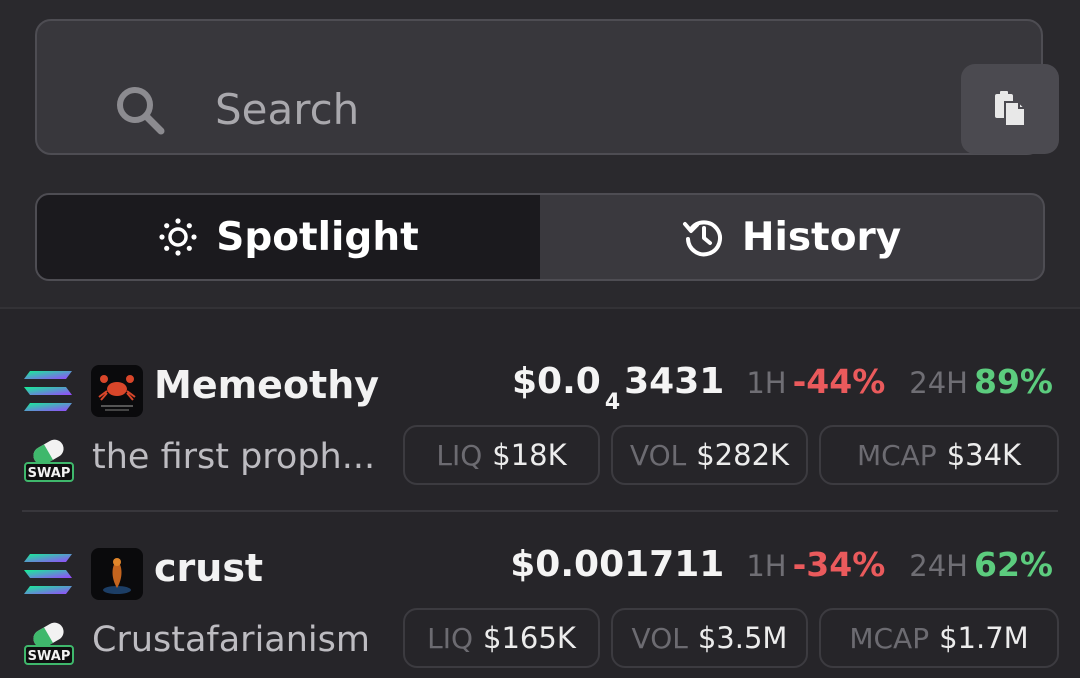  Describe the element at coordinates (267, 385) in the screenshot. I see `token-name: Memeothy` at that location.